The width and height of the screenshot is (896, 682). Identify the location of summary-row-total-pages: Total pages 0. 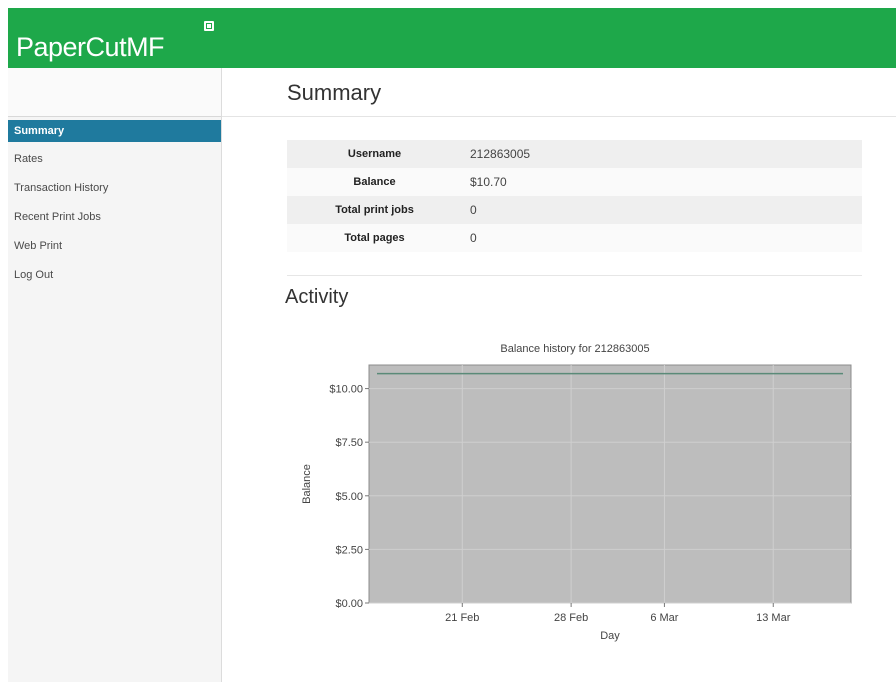
(574, 238).